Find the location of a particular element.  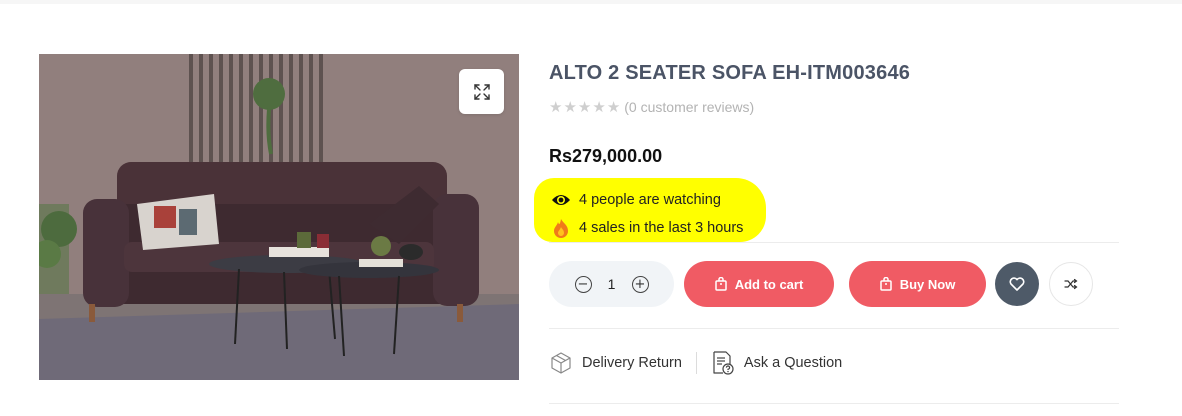

meta-separator is located at coordinates (696, 363).